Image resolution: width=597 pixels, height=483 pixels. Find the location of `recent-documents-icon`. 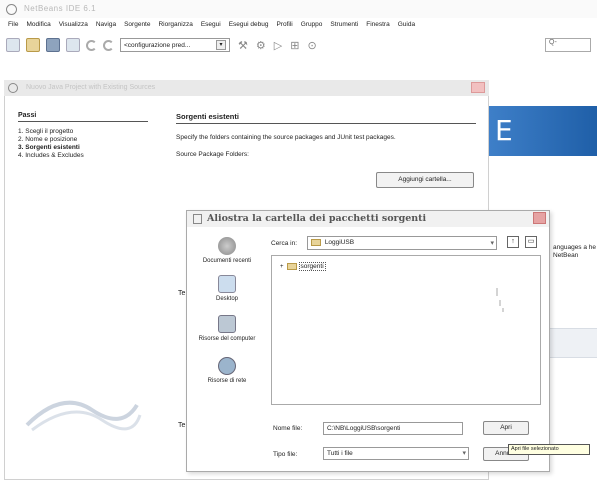

recent-documents-icon is located at coordinates (227, 246).